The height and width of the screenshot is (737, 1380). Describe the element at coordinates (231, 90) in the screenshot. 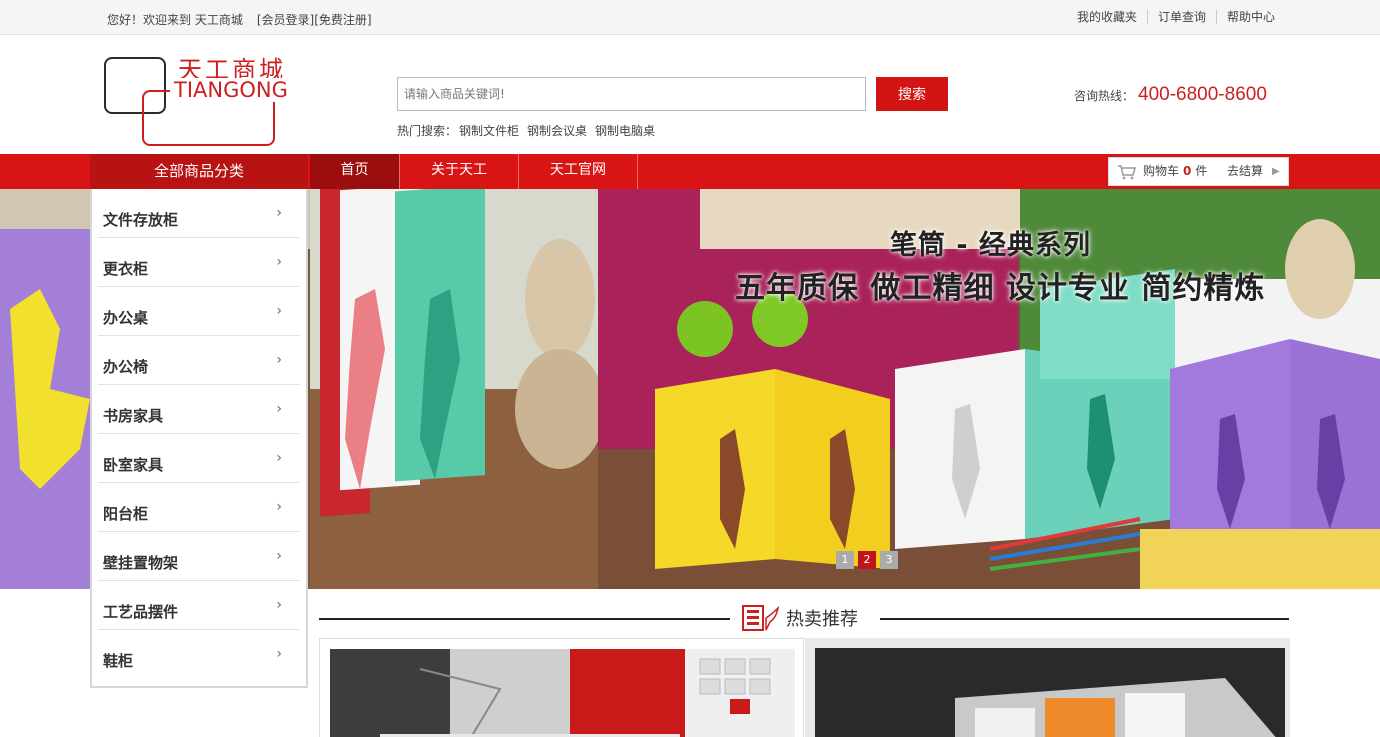

I see `logo-english-text: TIANGONG` at that location.